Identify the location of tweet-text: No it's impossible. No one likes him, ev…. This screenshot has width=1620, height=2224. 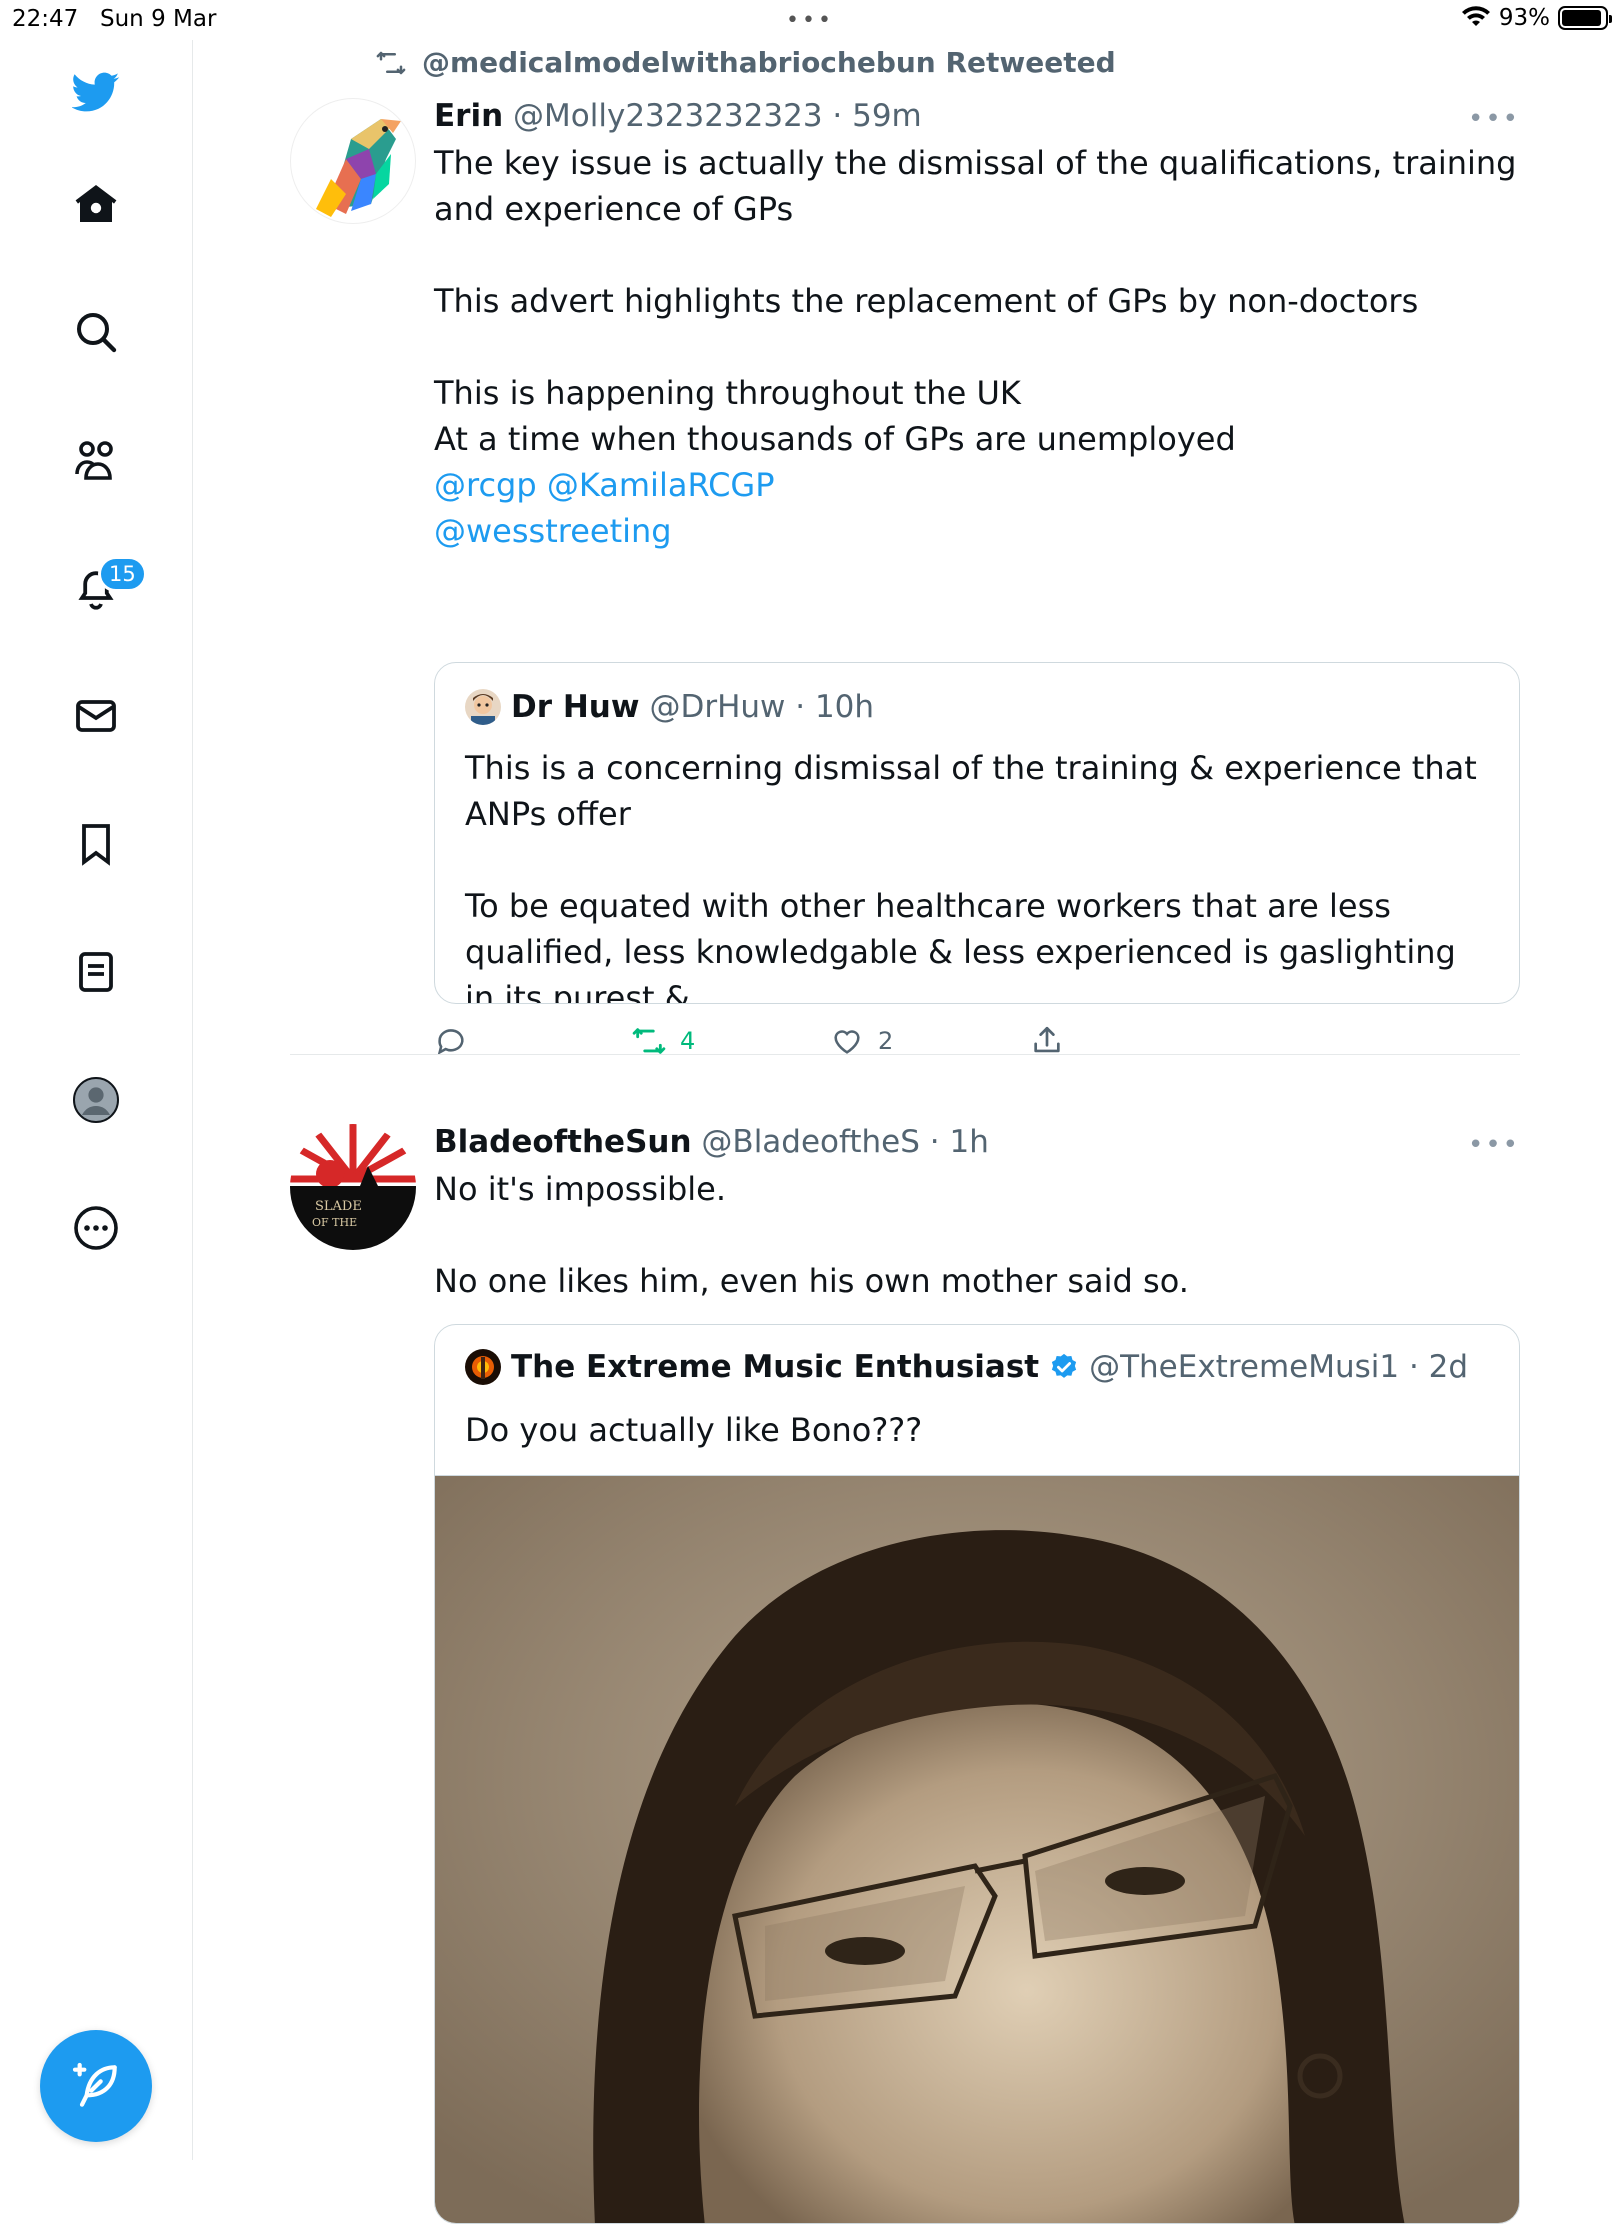
(811, 1235).